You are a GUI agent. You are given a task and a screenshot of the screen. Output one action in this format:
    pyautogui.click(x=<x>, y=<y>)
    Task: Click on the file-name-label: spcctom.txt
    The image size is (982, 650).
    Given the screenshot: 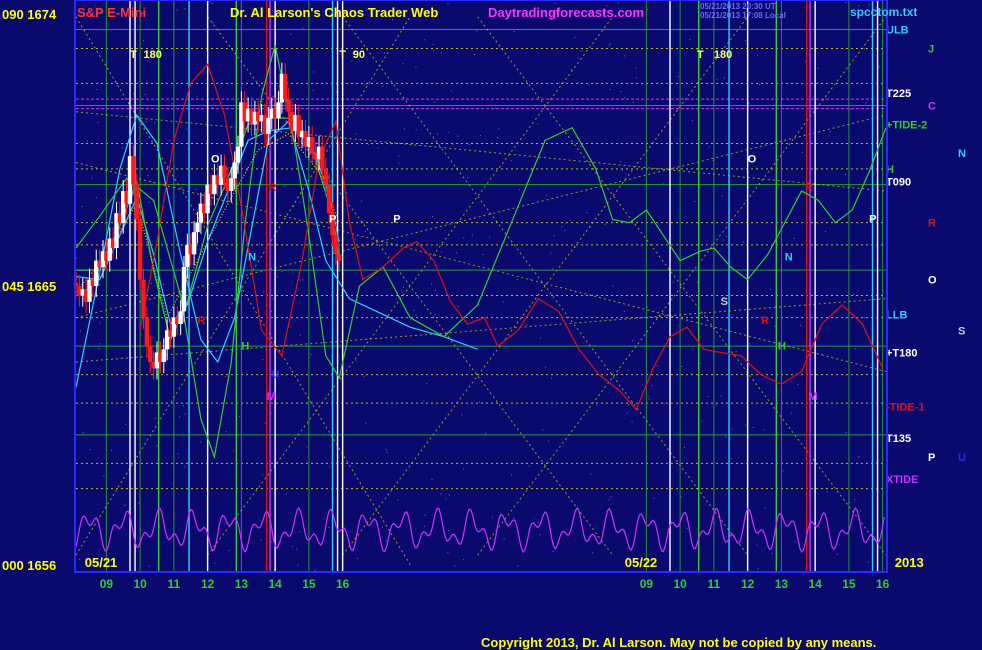 What is the action you would take?
    pyautogui.click(x=883, y=12)
    